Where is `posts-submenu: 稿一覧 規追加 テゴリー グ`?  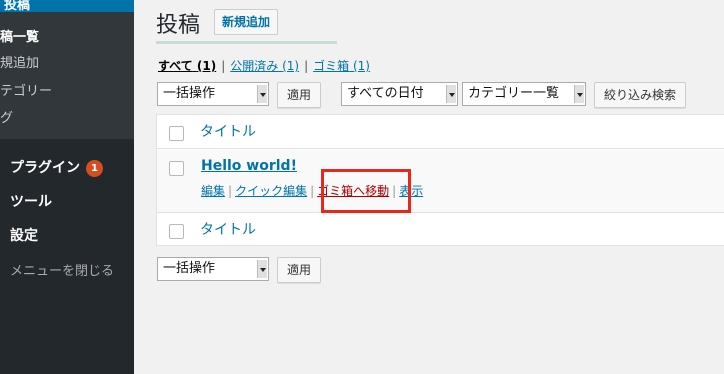 posts-submenu: 稿一覧 規追加 テゴリー グ is located at coordinates (67, 75).